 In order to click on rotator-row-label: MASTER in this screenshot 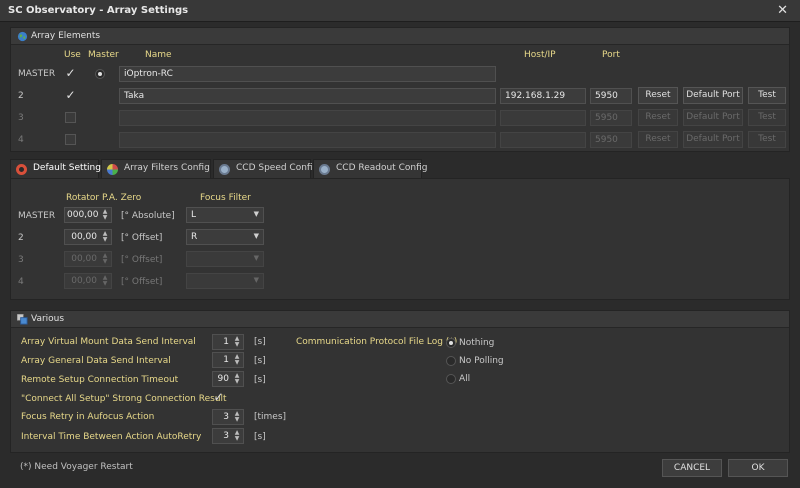, I will do `click(37, 216)`.